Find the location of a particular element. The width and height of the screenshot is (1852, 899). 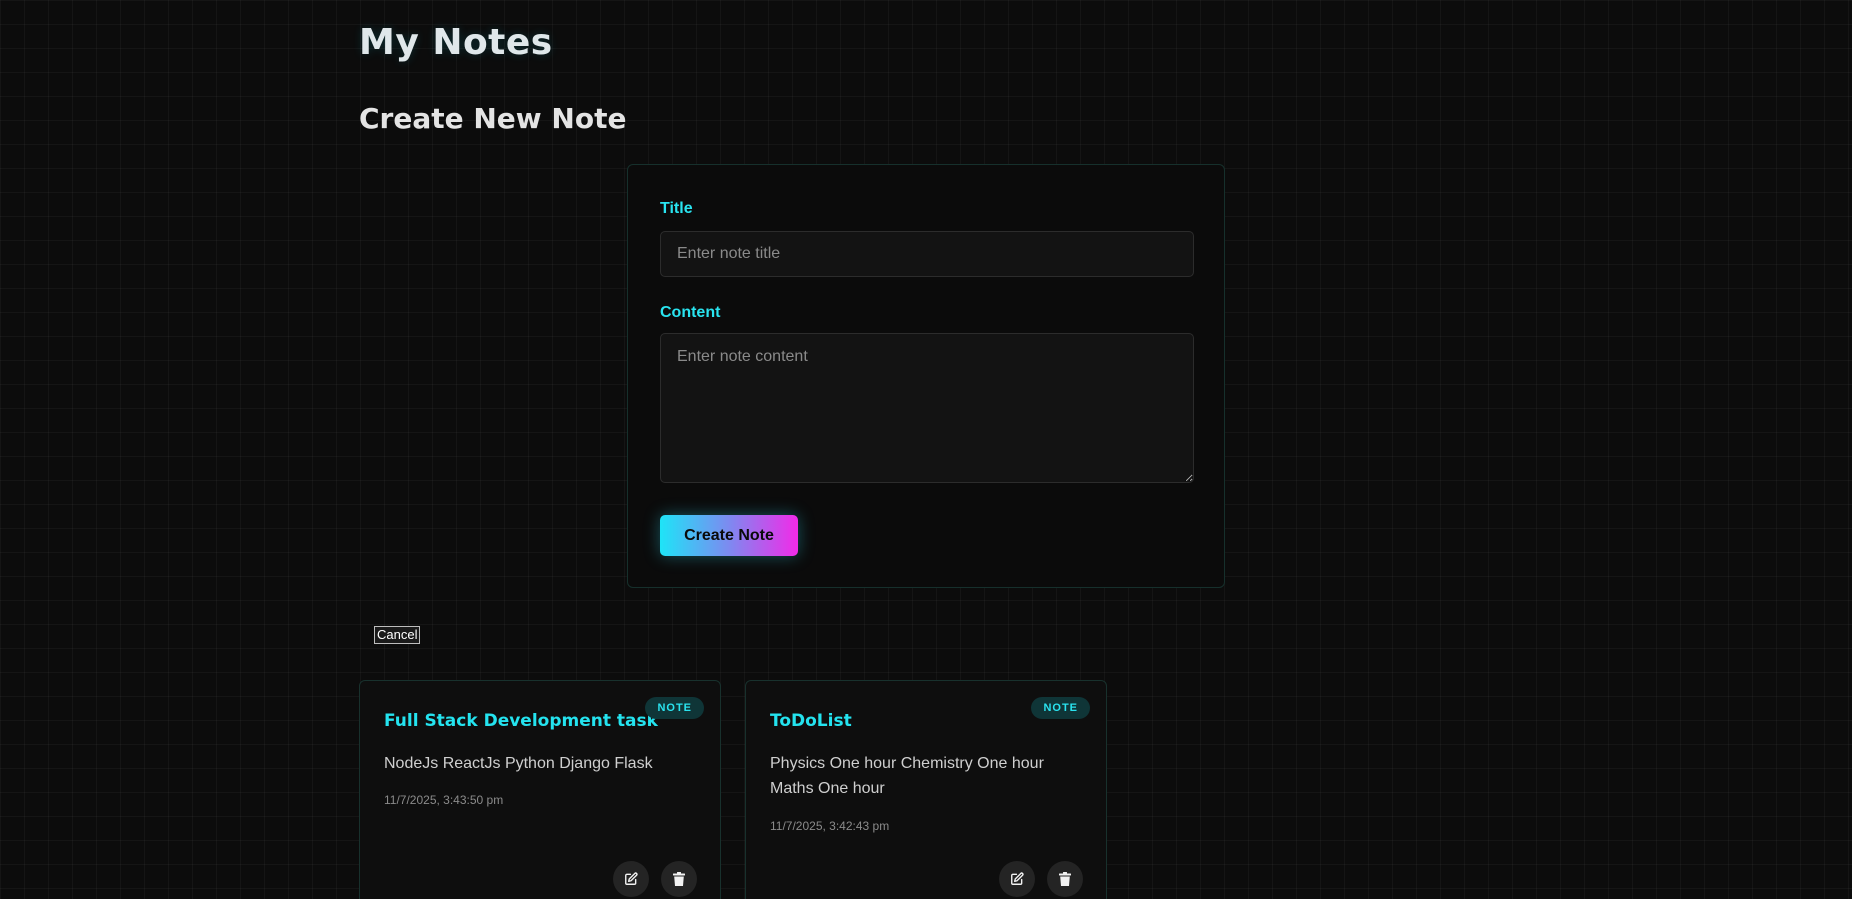

note-title: ToDoList is located at coordinates (811, 721).